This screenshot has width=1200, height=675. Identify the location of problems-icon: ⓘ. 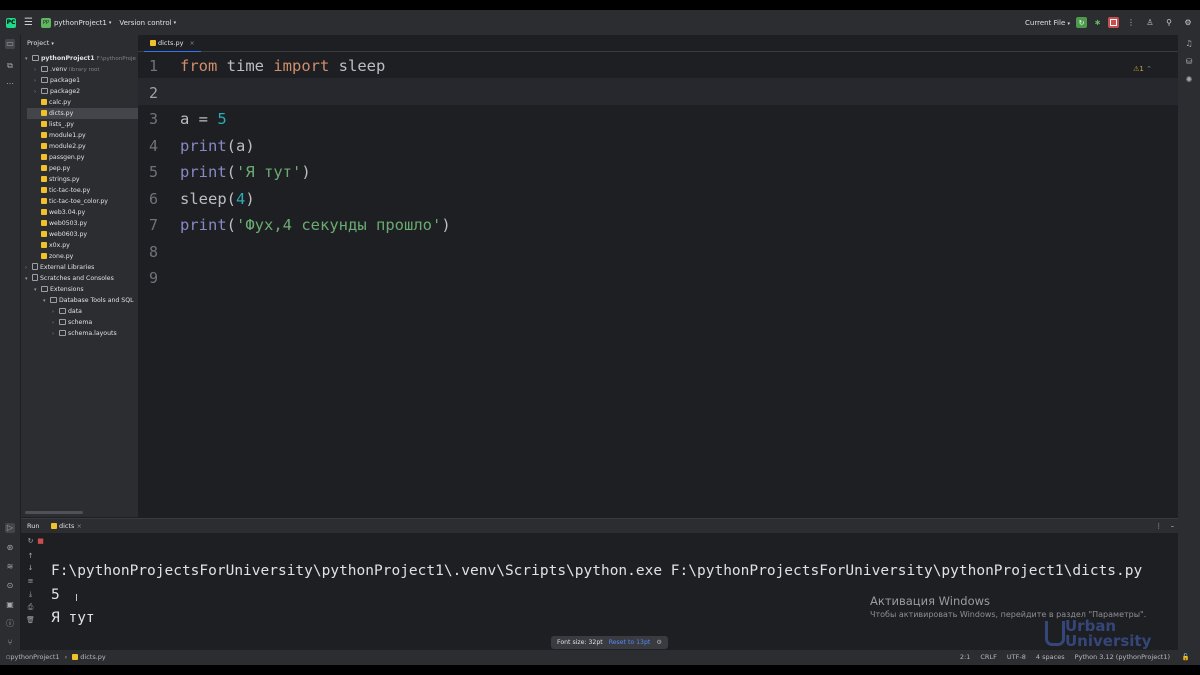
(10, 624).